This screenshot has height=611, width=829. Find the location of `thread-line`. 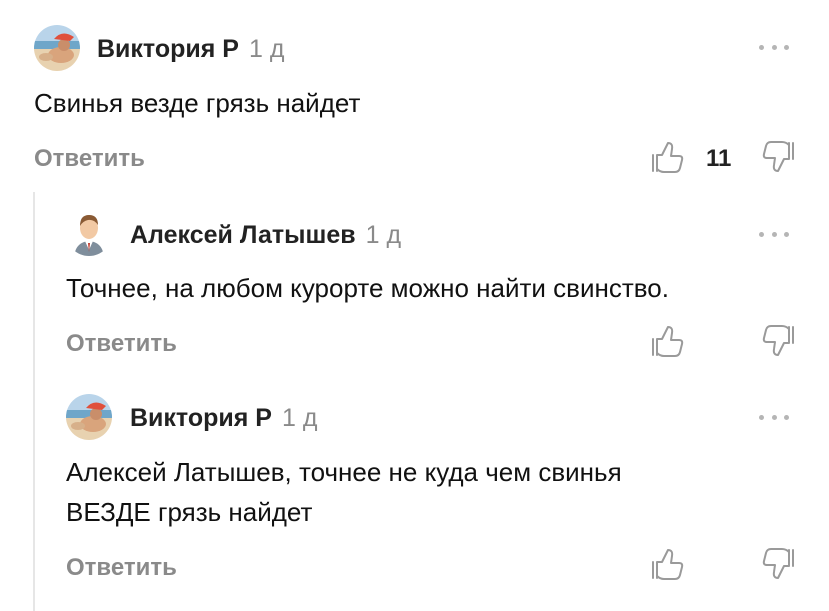

thread-line is located at coordinates (34, 401).